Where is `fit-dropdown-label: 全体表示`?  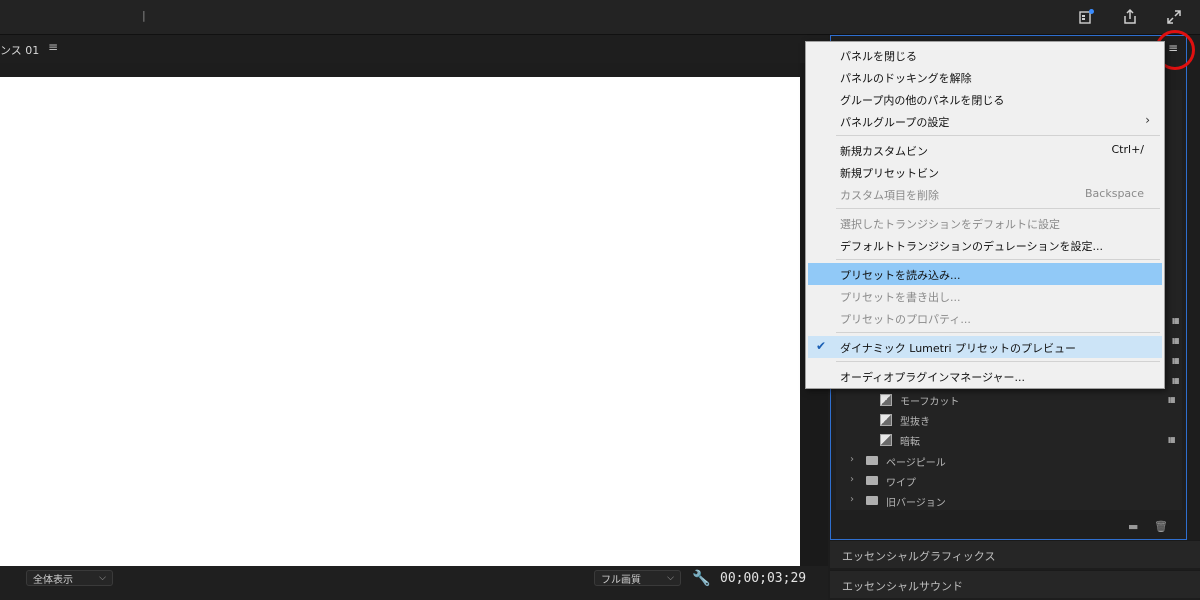 fit-dropdown-label: 全体表示 is located at coordinates (53, 580).